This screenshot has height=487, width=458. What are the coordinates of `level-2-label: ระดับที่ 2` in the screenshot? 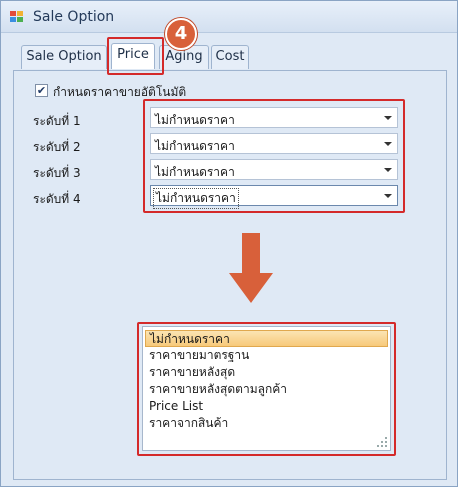 It's located at (57, 147).